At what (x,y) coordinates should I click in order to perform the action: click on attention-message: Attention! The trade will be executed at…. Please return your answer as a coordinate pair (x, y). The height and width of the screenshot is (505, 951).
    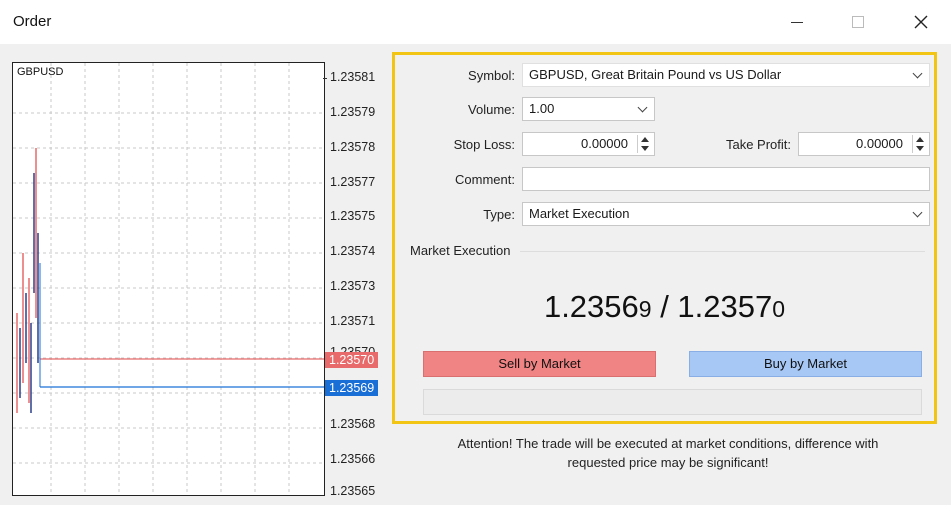
    Looking at the image, I should click on (668, 453).